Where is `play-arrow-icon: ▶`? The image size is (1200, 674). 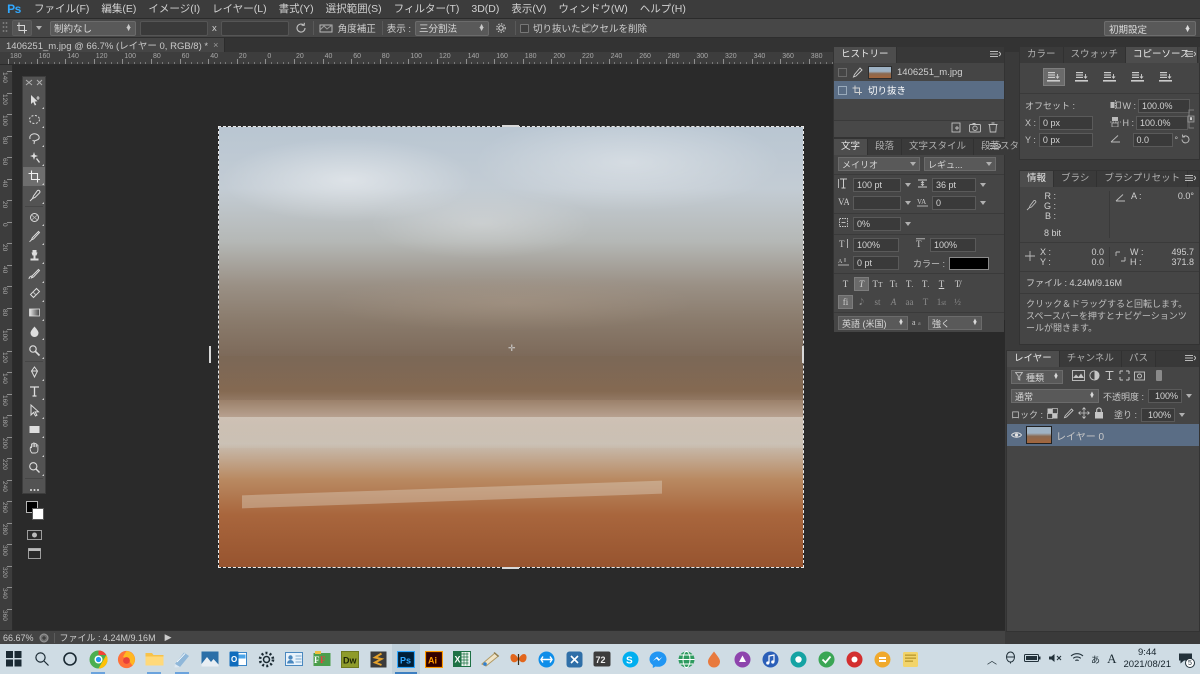 play-arrow-icon: ▶ is located at coordinates (168, 637).